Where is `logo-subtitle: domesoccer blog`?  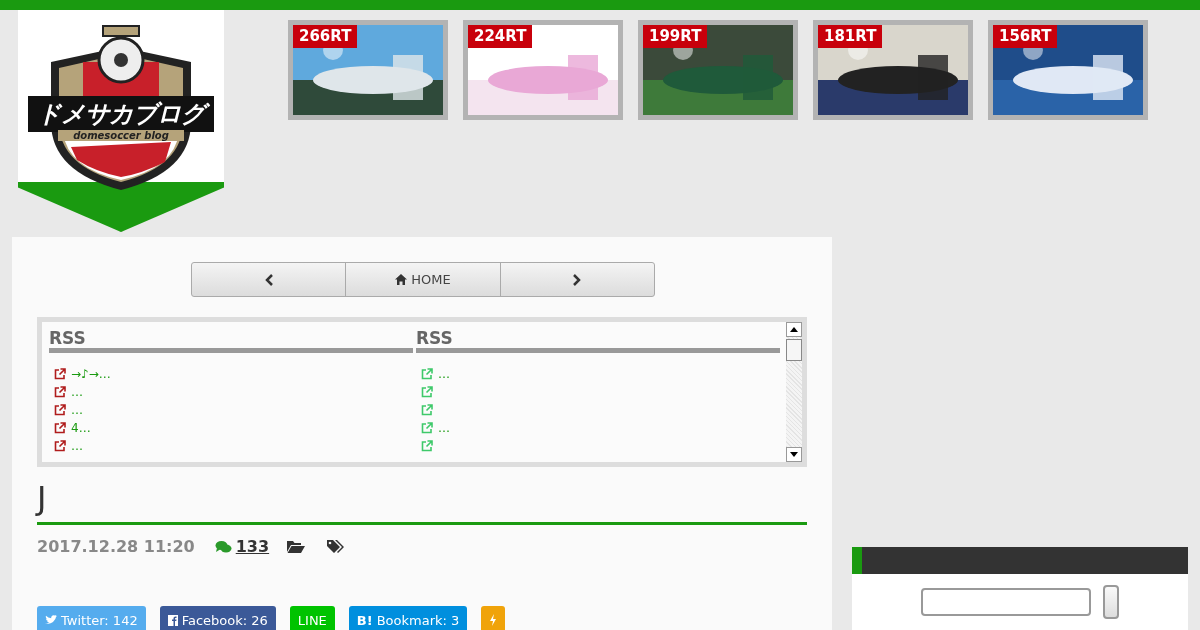
logo-subtitle: domesoccer blog is located at coordinates (121, 135).